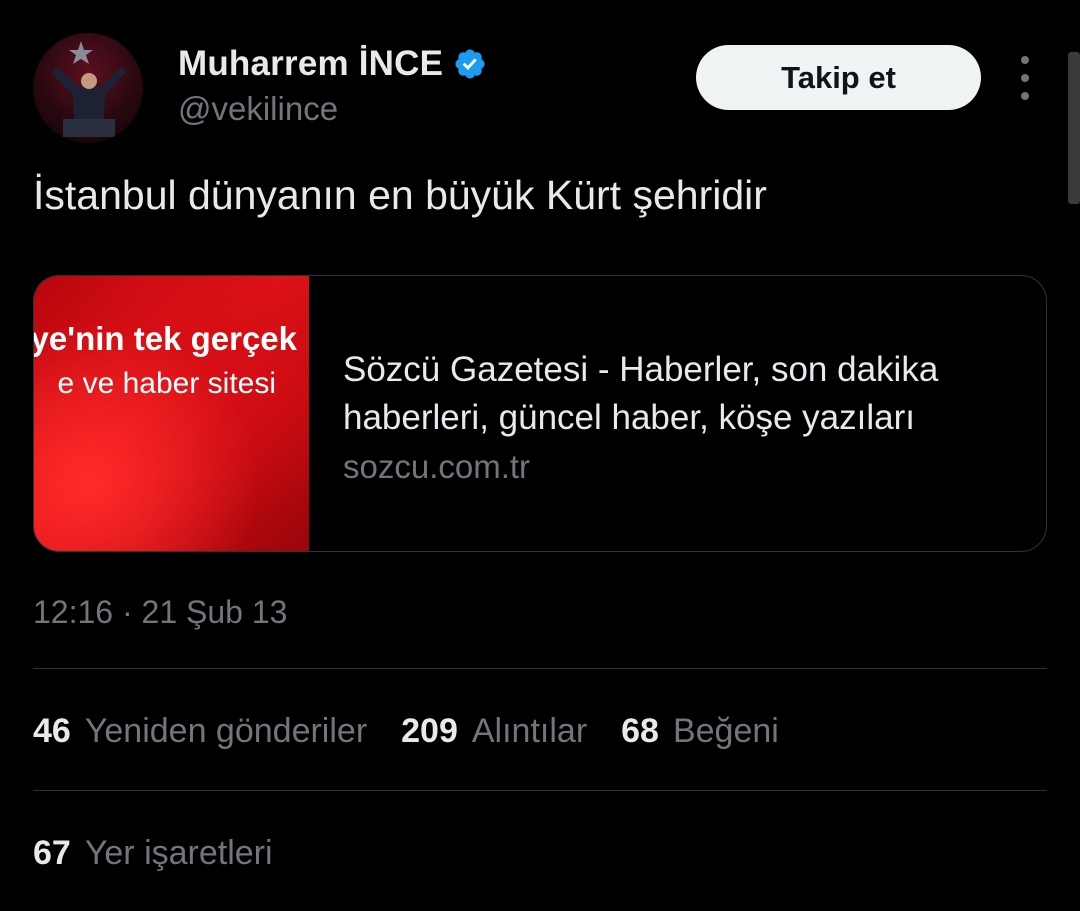 The height and width of the screenshot is (911, 1080). Describe the element at coordinates (725, 731) in the screenshot. I see `likes-label: Beğeni` at that location.